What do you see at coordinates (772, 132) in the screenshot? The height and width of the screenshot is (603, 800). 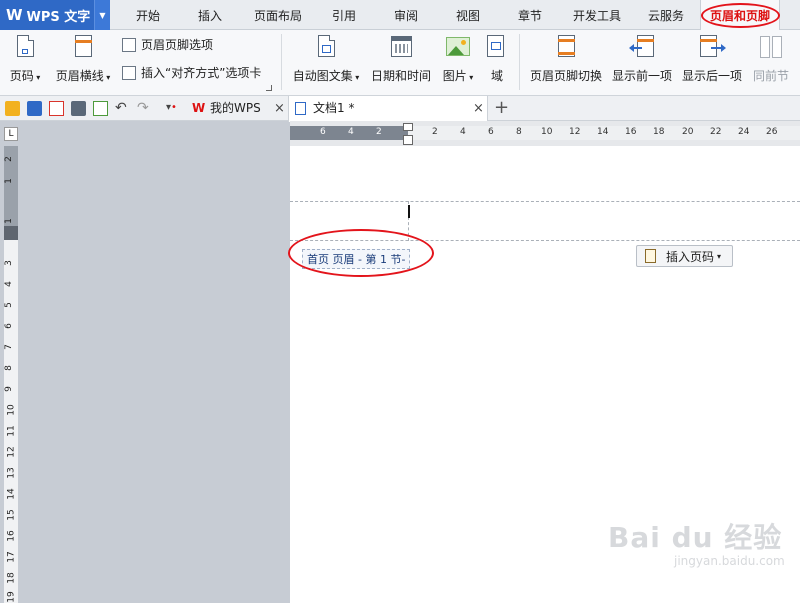 I see `ruler-label: 26` at bounding box center [772, 132].